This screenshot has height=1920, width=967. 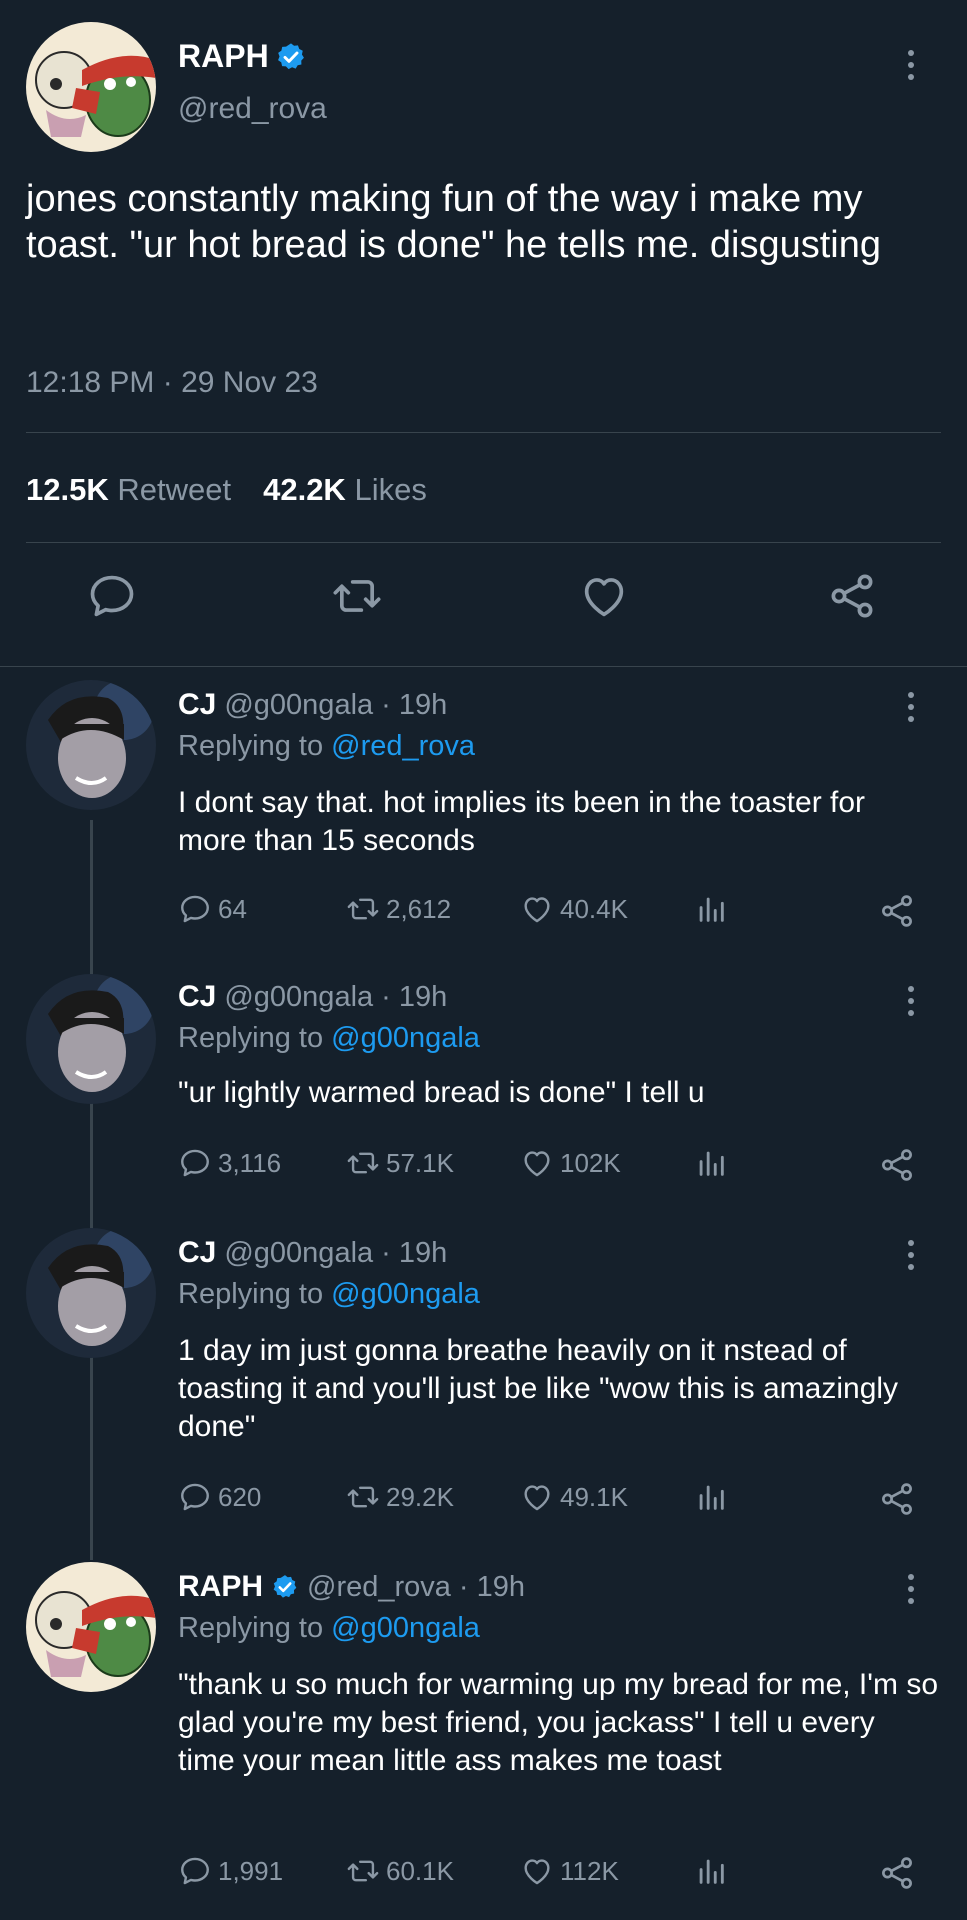 I want to click on retweet-button: 57.1K, so click(x=400, y=1163).